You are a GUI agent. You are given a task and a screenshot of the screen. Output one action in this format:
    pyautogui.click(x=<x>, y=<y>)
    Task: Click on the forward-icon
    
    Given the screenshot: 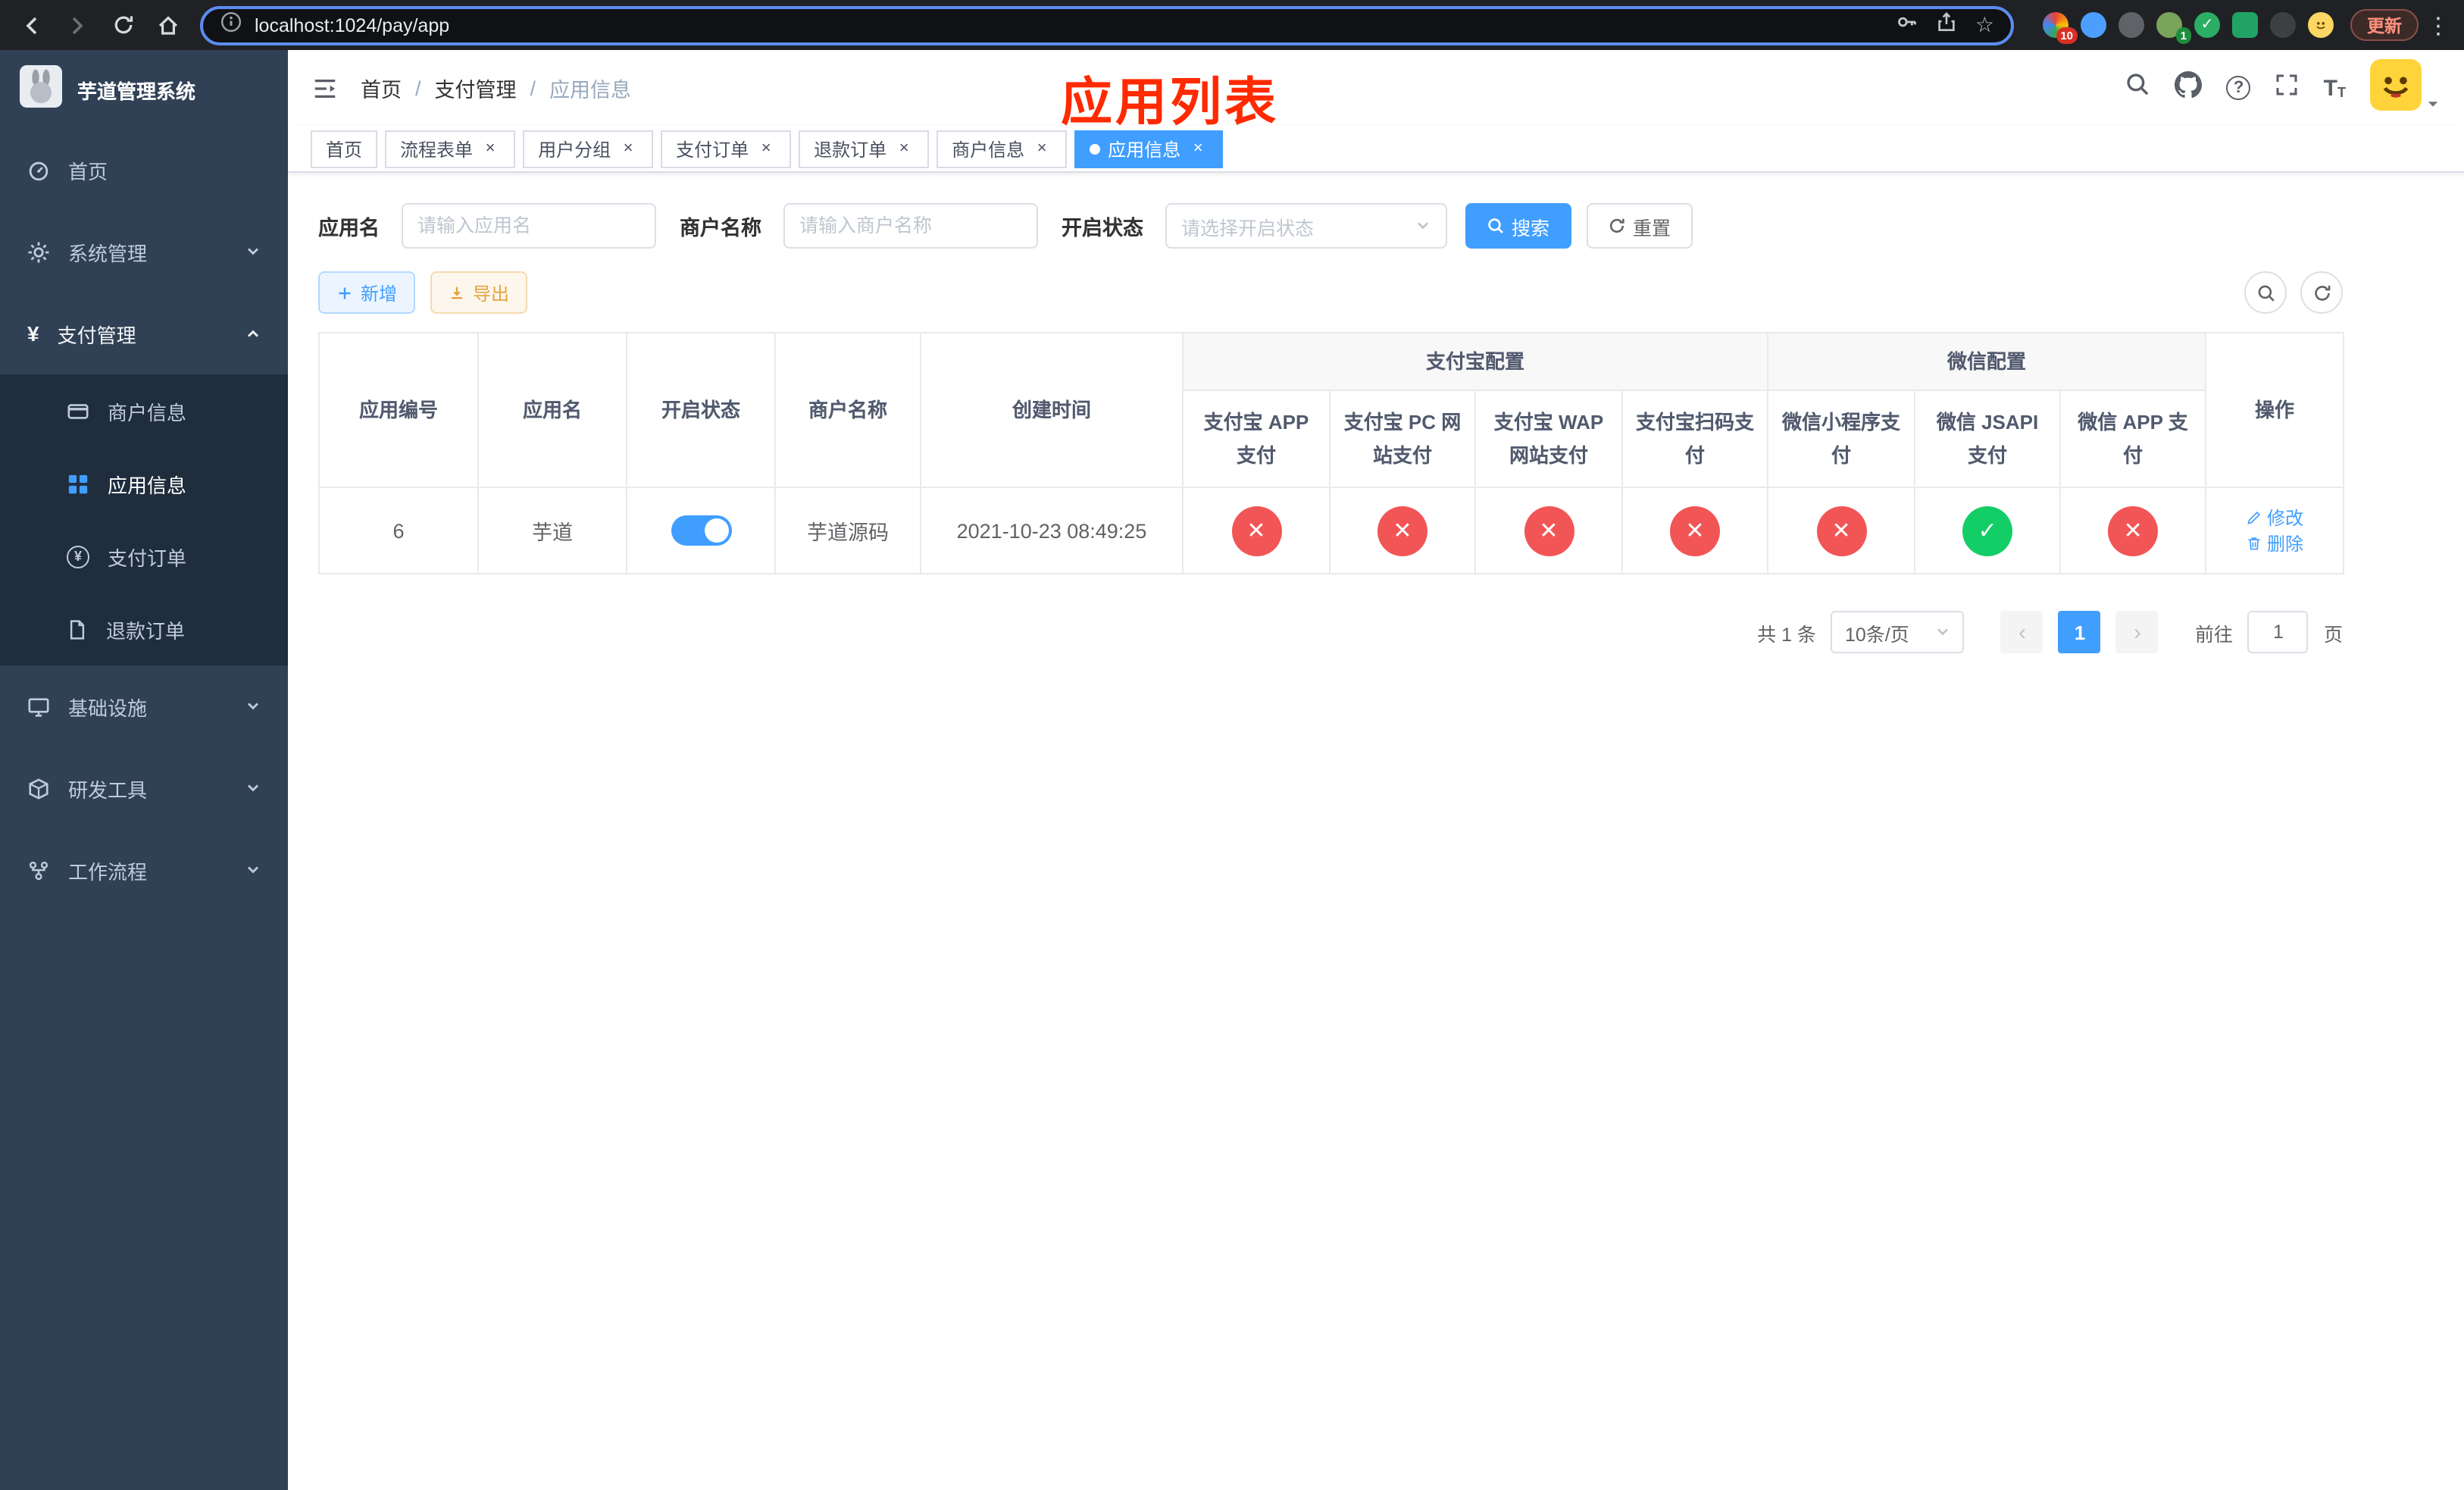 What is the action you would take?
    pyautogui.click(x=77, y=25)
    